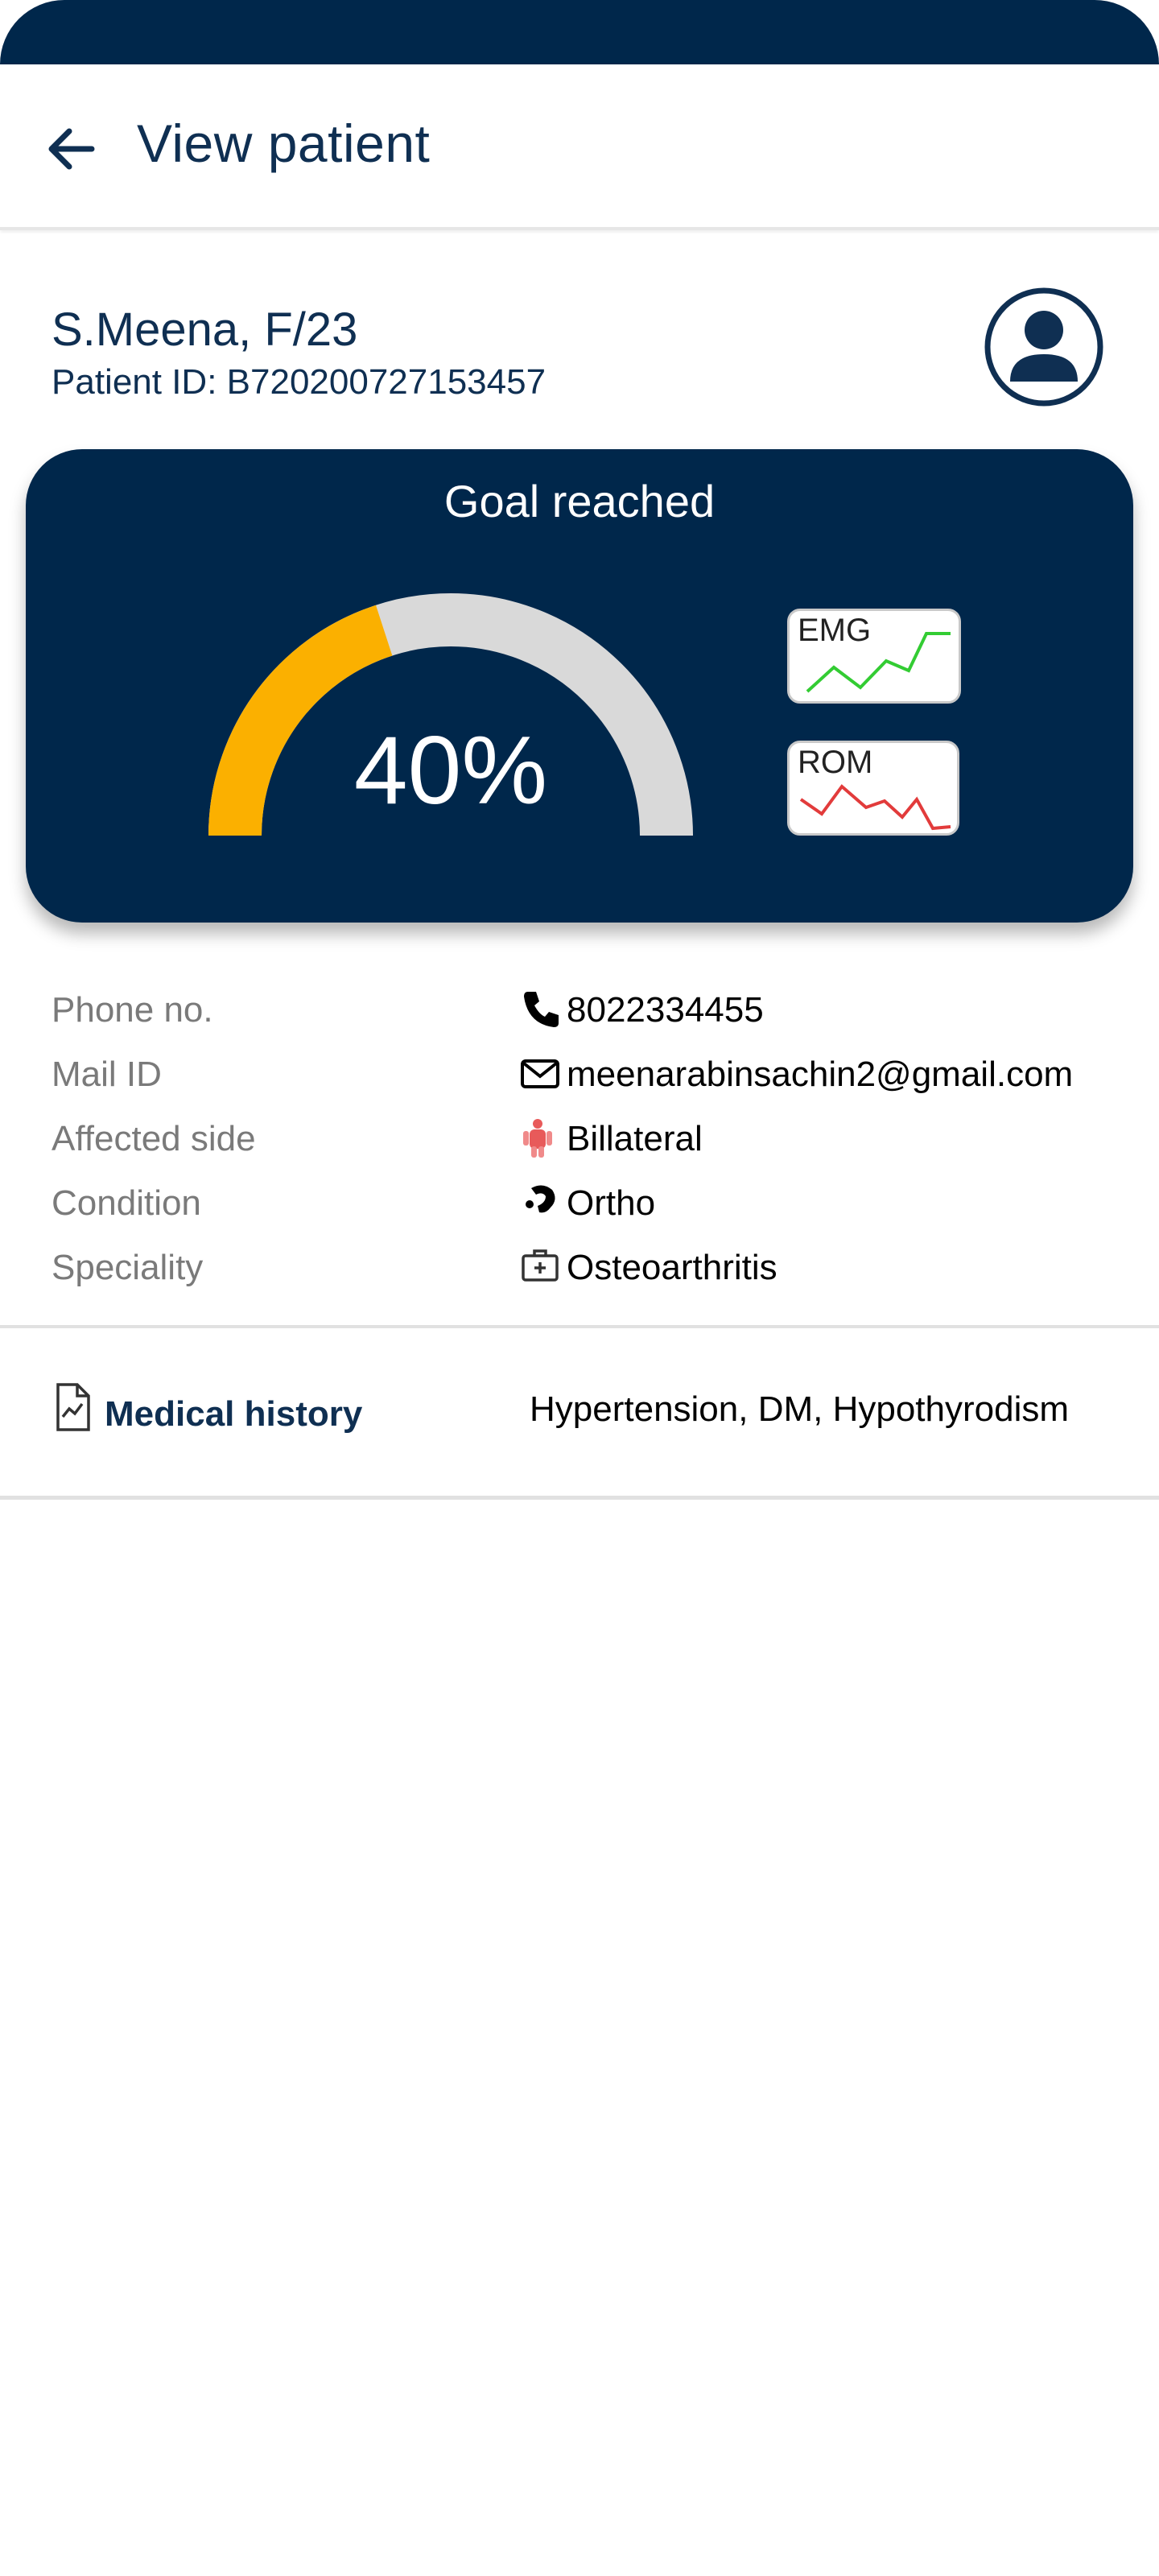 This screenshot has width=1159, height=2576. What do you see at coordinates (635, 1138) in the screenshot?
I see `detail-value: Billateral` at bounding box center [635, 1138].